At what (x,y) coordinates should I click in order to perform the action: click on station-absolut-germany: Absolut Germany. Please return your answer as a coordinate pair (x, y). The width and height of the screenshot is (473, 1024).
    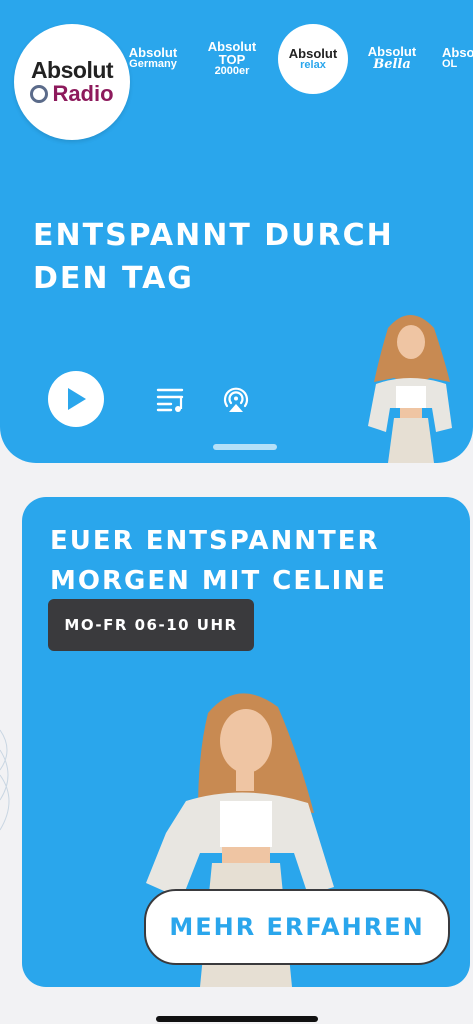
    Looking at the image, I should click on (153, 58).